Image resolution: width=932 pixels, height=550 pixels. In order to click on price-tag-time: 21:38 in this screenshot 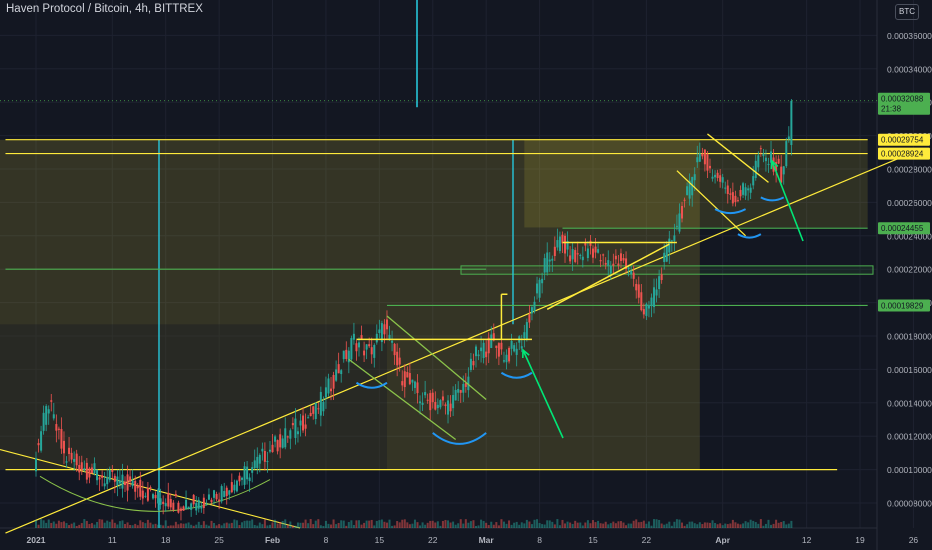, I will do `click(891, 109)`.